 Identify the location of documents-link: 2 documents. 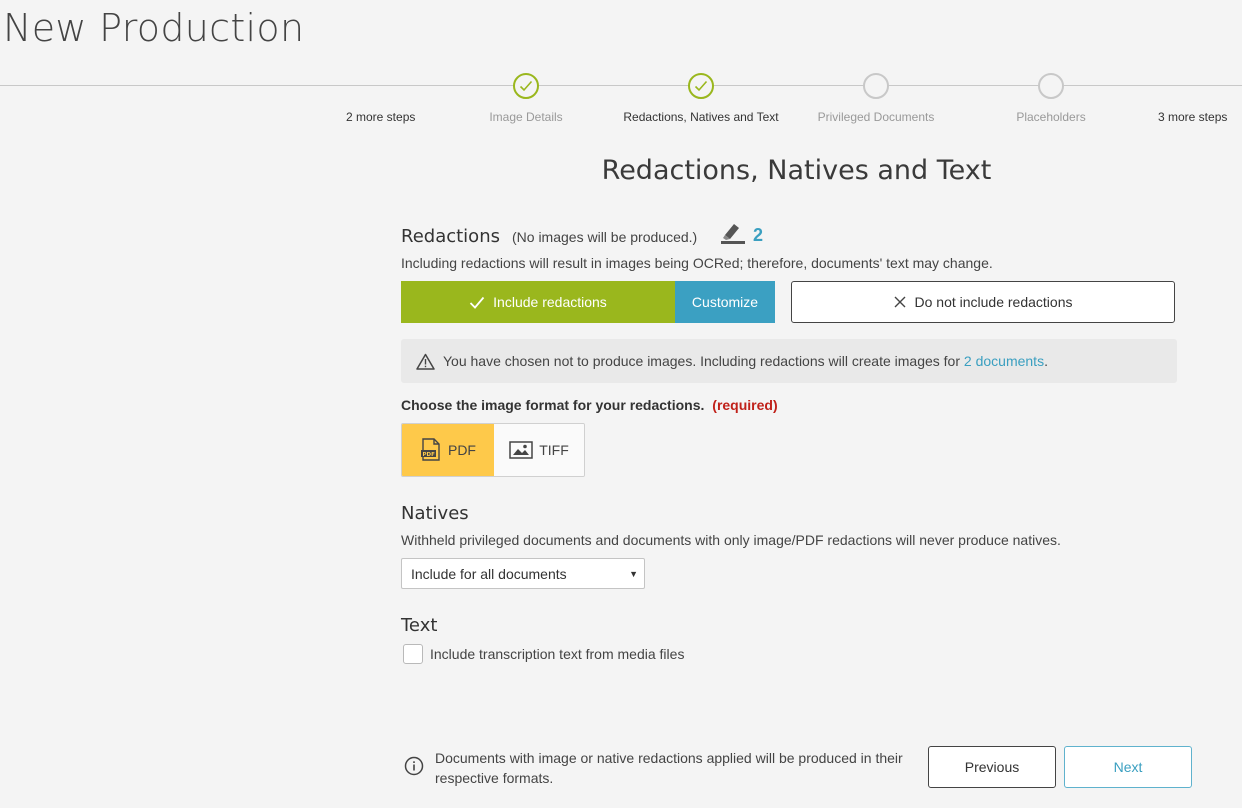
(1004, 361).